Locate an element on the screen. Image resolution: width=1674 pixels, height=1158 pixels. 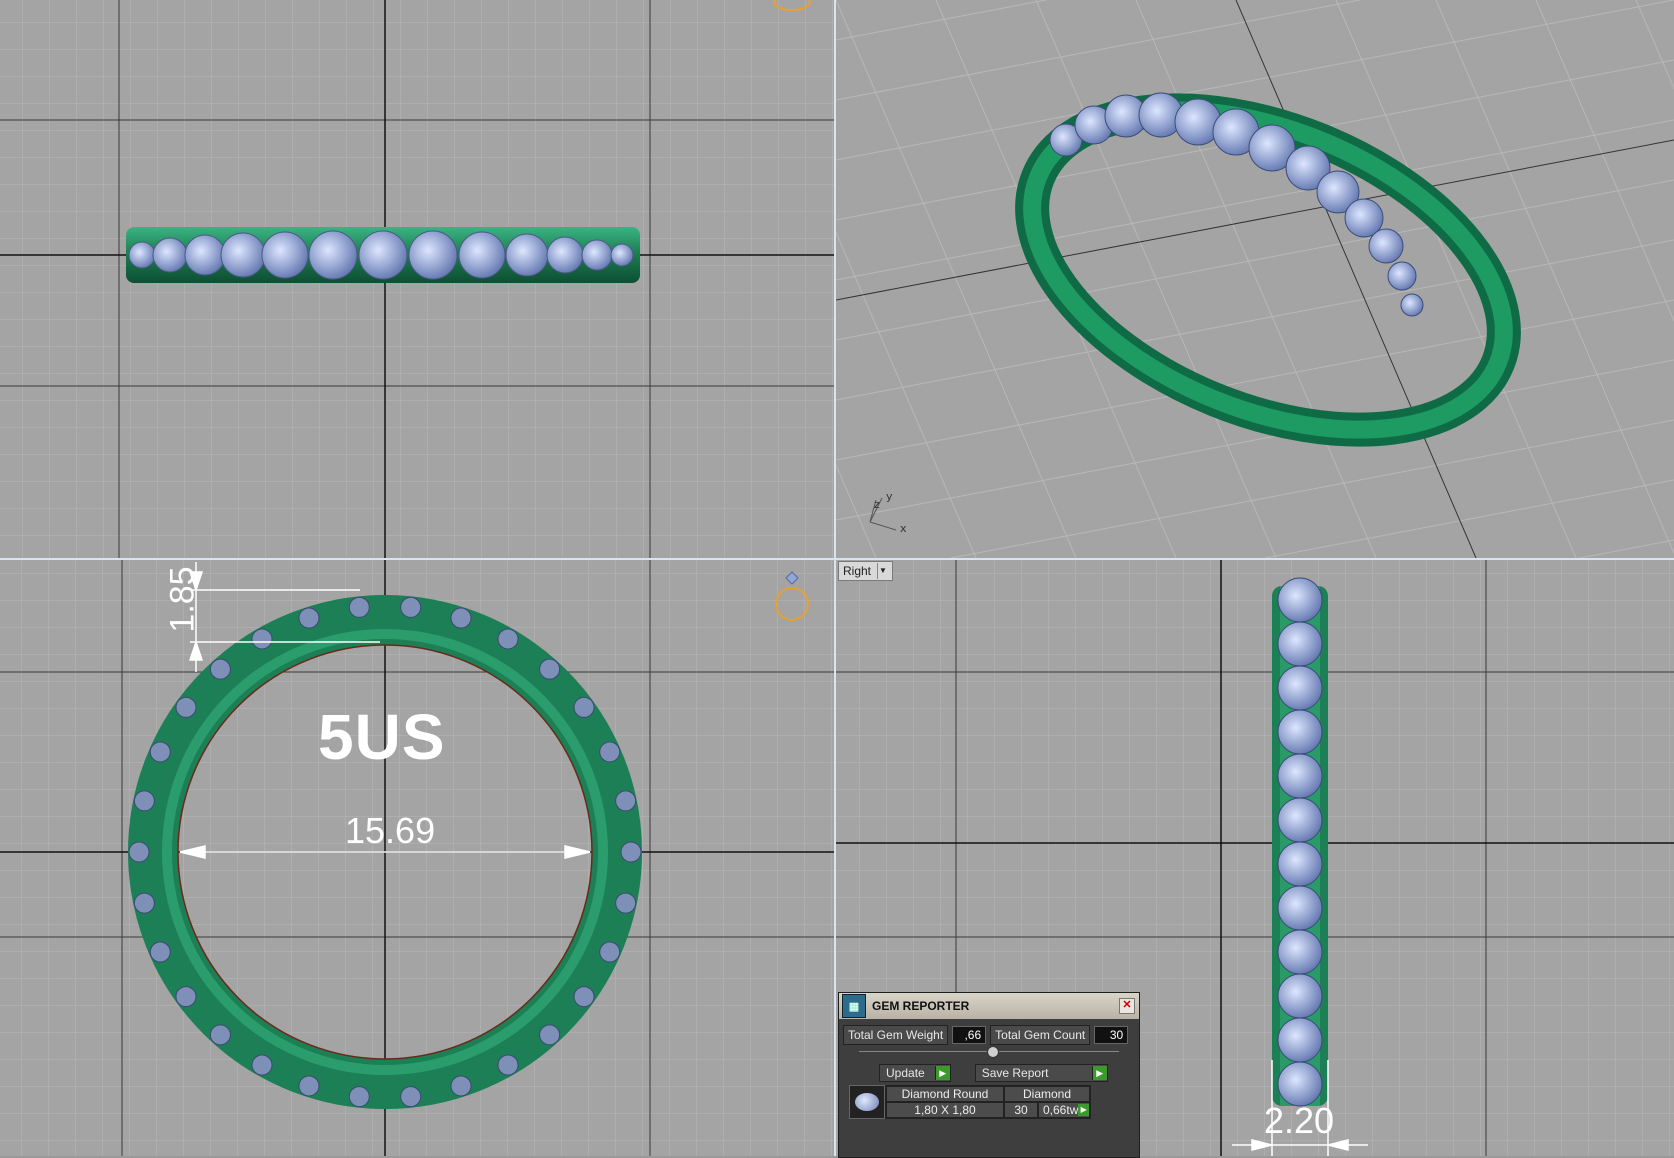
svg-text: z is located at coordinates (877, 504).